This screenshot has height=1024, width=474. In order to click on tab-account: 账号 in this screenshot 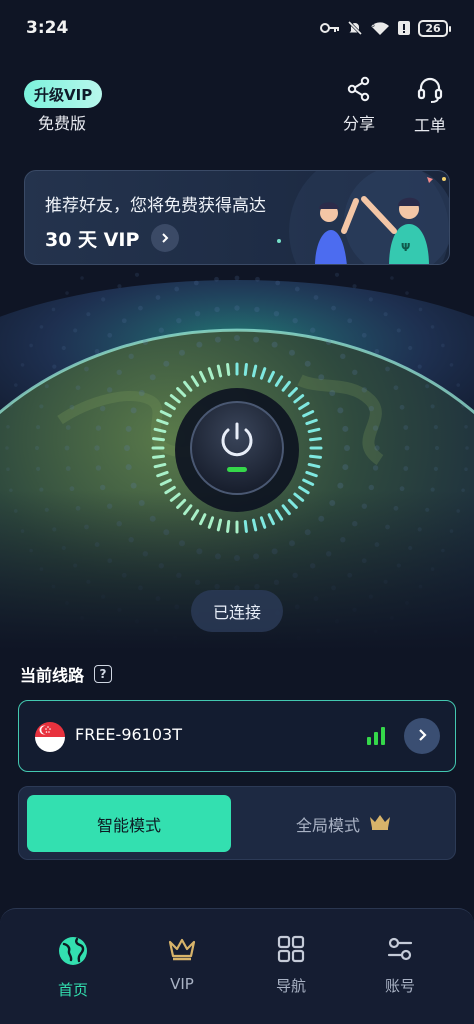, I will do `click(400, 965)`.